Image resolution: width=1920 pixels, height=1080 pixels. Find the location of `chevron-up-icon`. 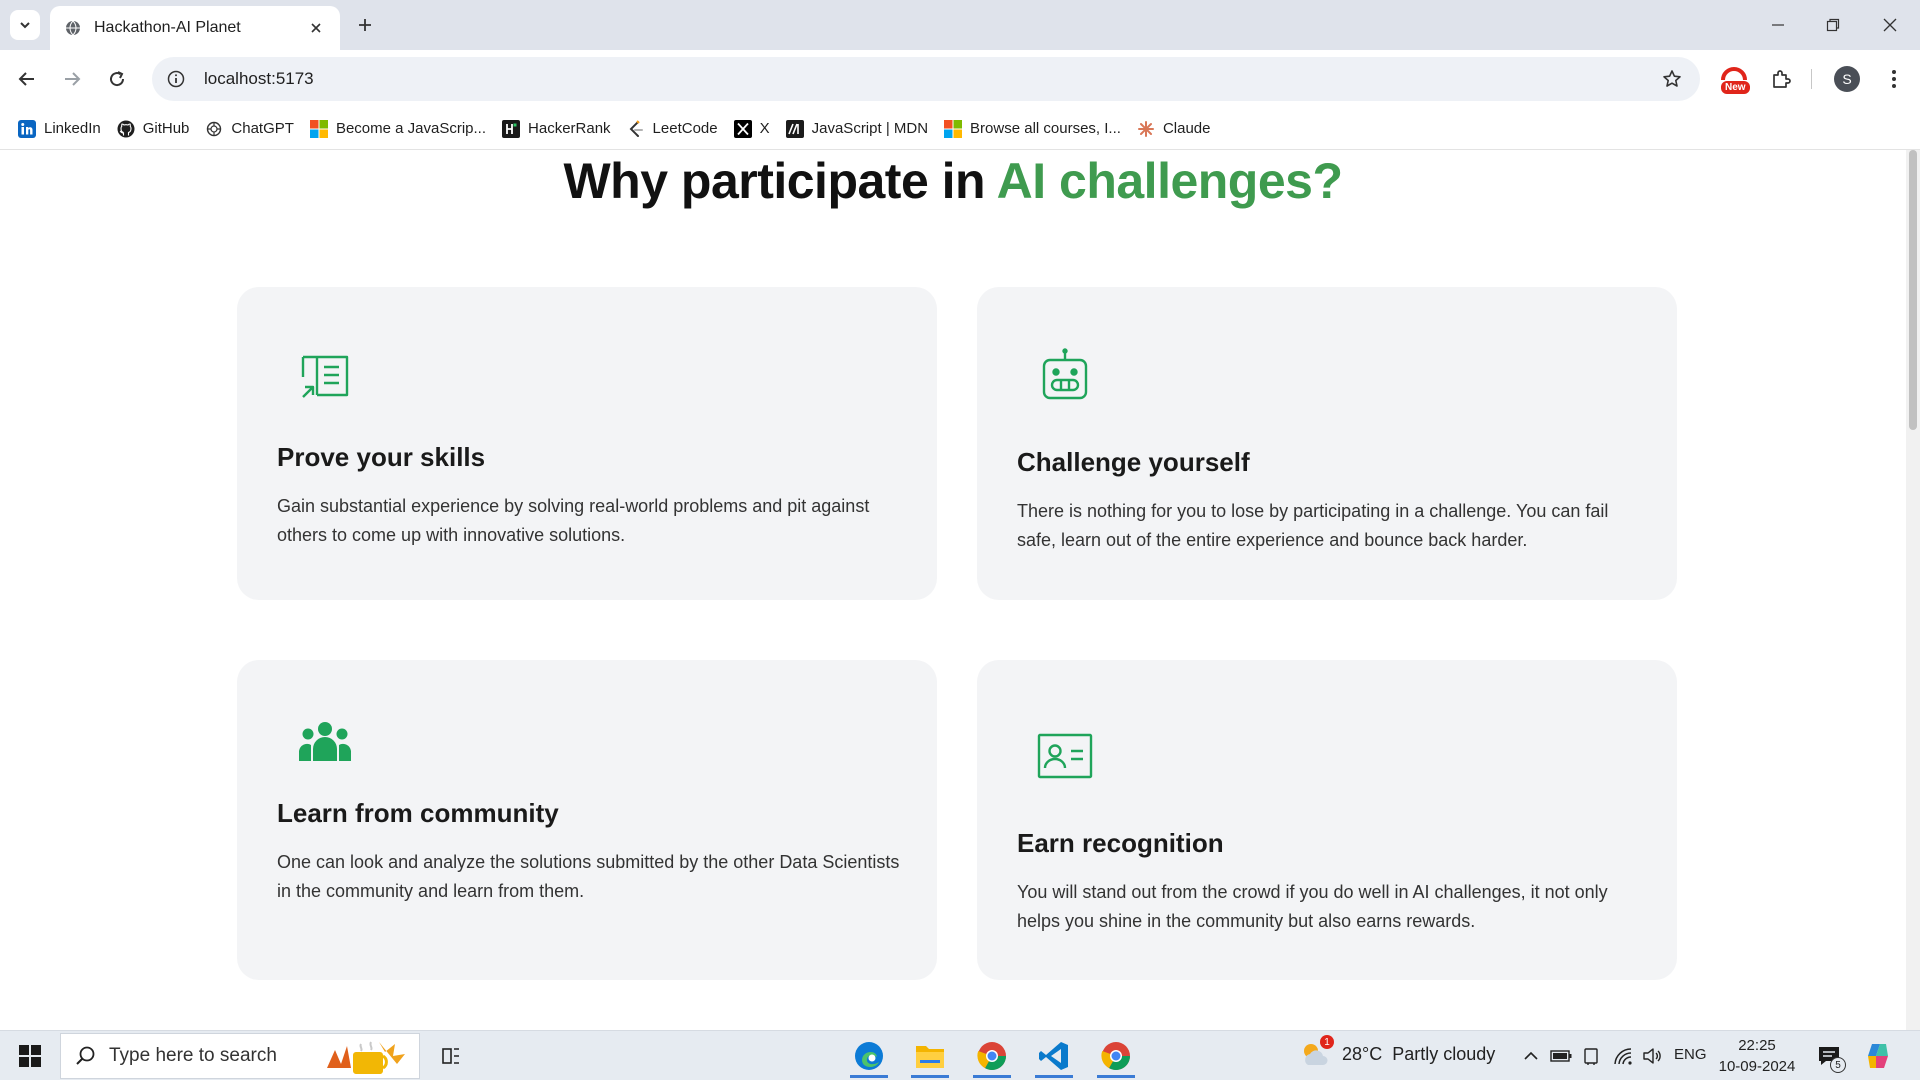

chevron-up-icon is located at coordinates (1531, 1055).